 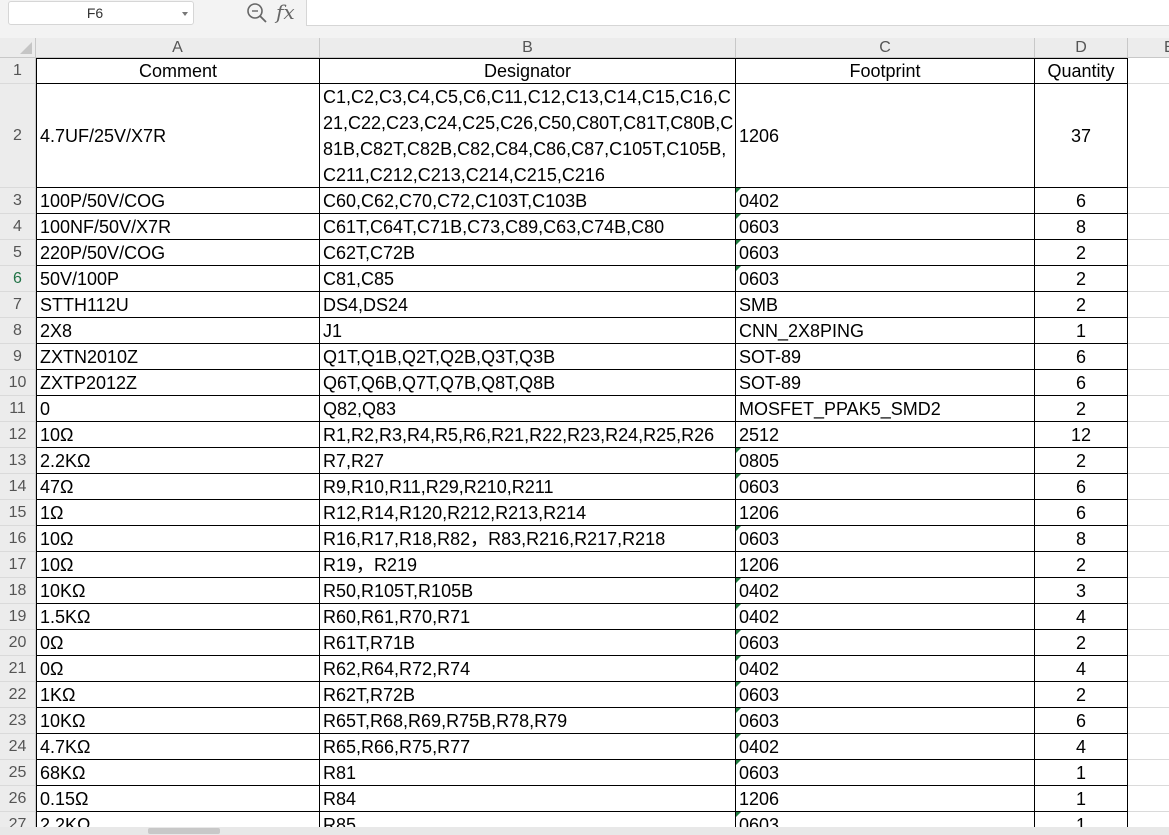 What do you see at coordinates (528, 279) in the screenshot?
I see `cell-designator: C81,C85` at bounding box center [528, 279].